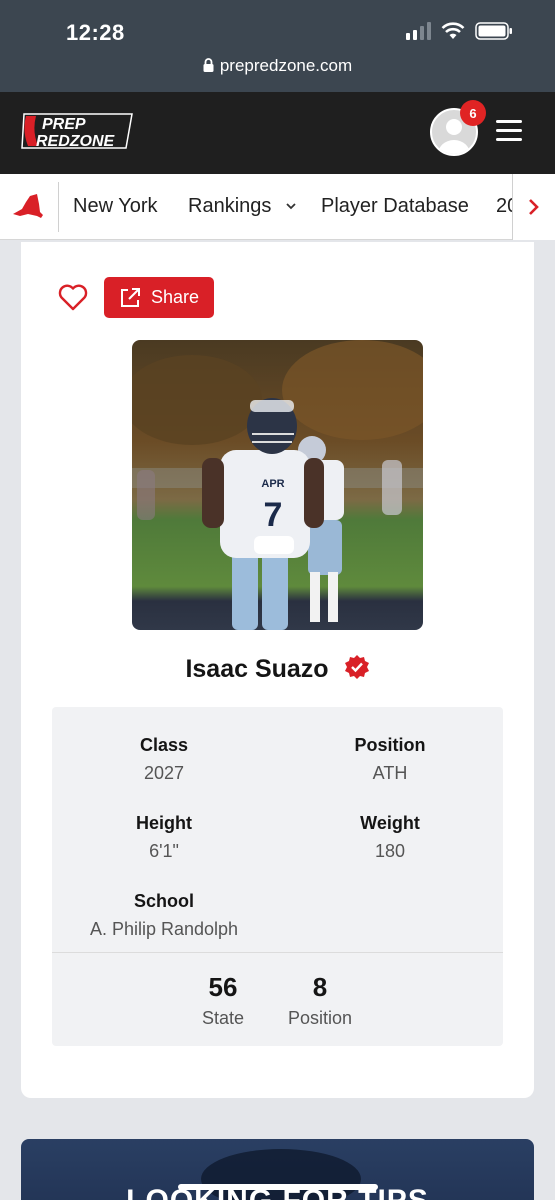  I want to click on nav-item-rankings-label: Rankings, so click(230, 206).